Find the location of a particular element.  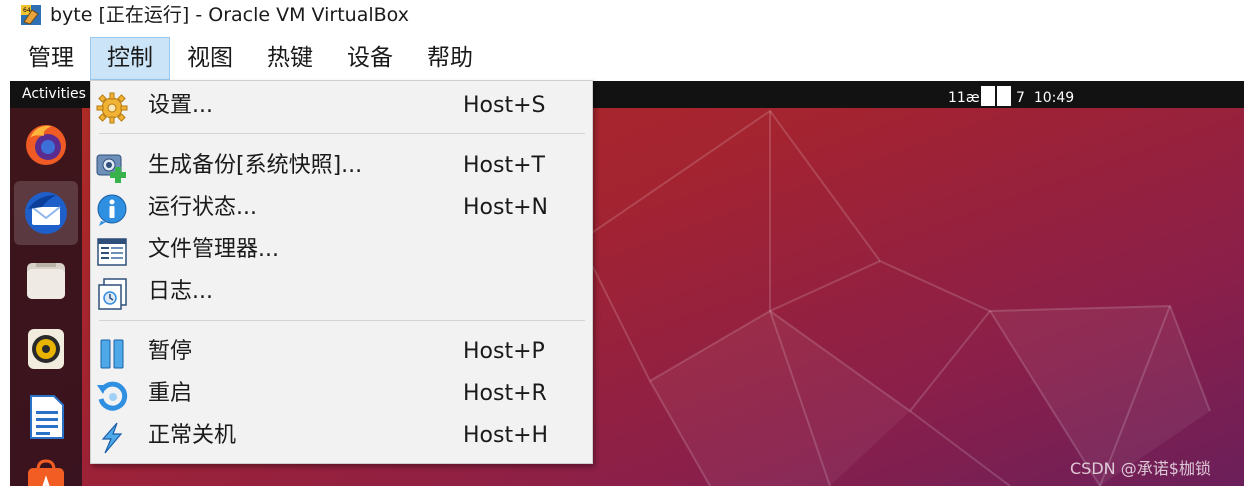

rhythmbox-icon is located at coordinates (46, 349).